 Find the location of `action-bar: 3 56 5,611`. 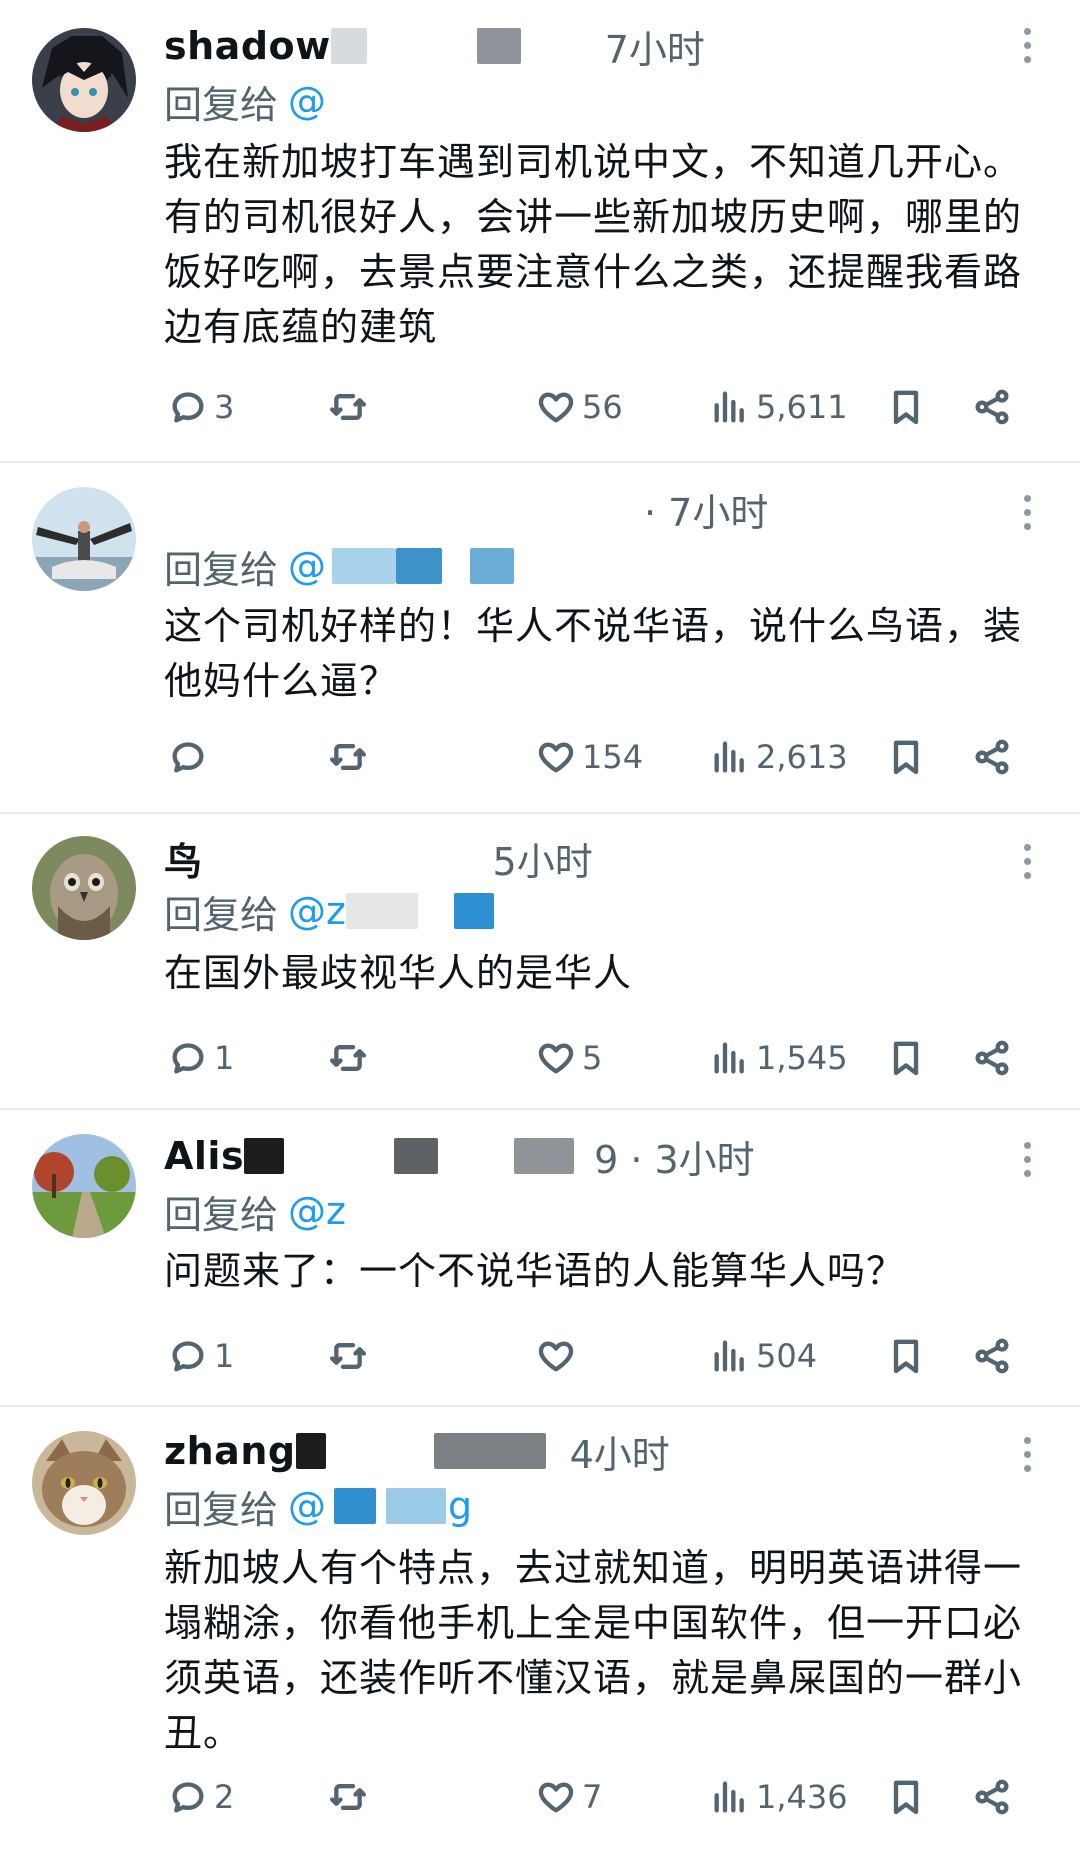

action-bar: 3 56 5,611 is located at coordinates (599, 407).